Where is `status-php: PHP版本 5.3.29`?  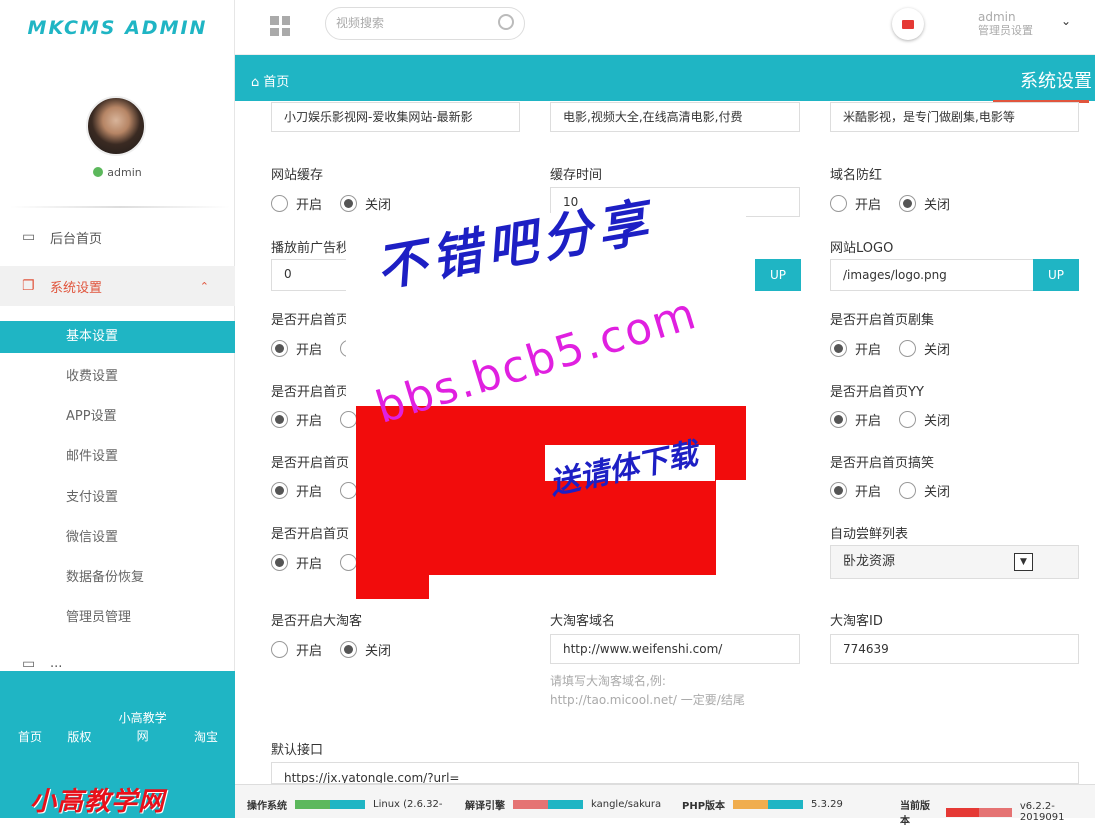
status-php: PHP版本 5.3.29 is located at coordinates (762, 805).